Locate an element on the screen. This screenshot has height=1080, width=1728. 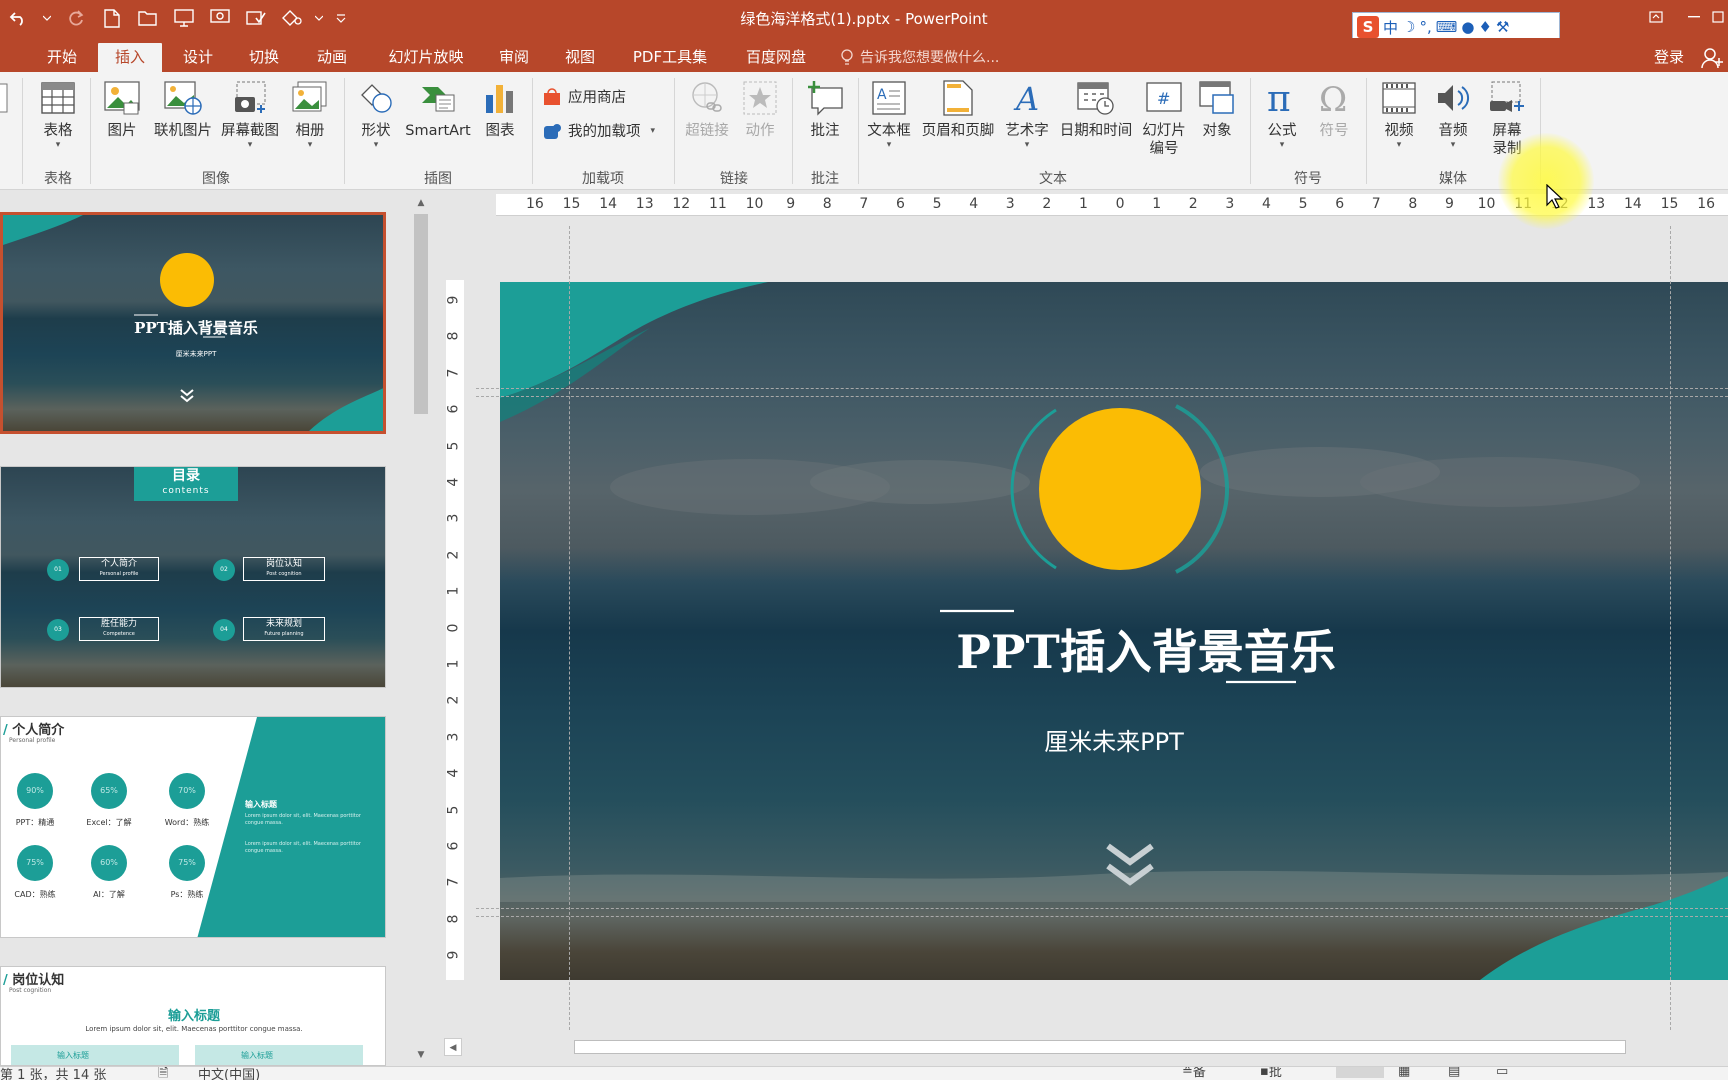
settings-wrench-icon: ⚒ is located at coordinates (1502, 27).